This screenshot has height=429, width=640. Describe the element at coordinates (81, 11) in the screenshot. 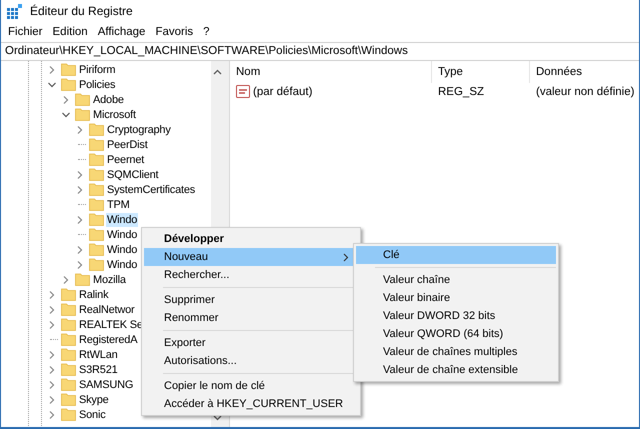

I see `window-title: Éditeur du Registre` at that location.